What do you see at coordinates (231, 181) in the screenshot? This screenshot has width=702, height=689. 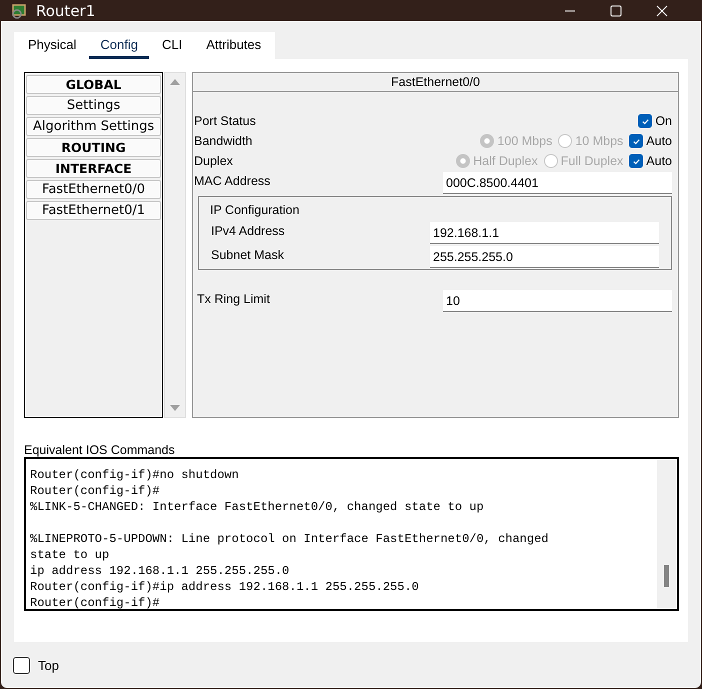 I see `field-label: MAC Address` at bounding box center [231, 181].